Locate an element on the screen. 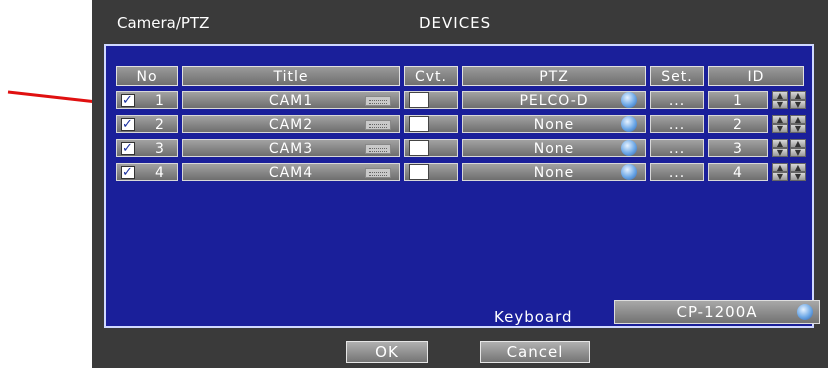  header-no: No is located at coordinates (147, 76).